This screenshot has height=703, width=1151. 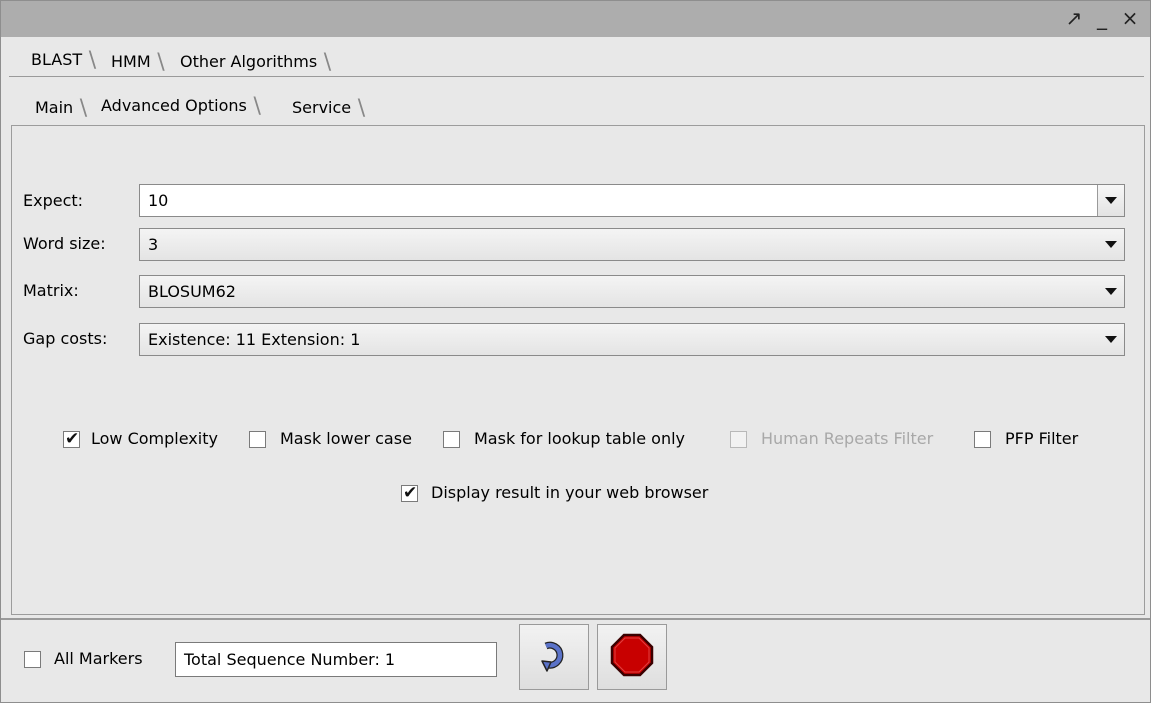 I want to click on title-bar: ↗ _ ×, so click(x=575, y=19).